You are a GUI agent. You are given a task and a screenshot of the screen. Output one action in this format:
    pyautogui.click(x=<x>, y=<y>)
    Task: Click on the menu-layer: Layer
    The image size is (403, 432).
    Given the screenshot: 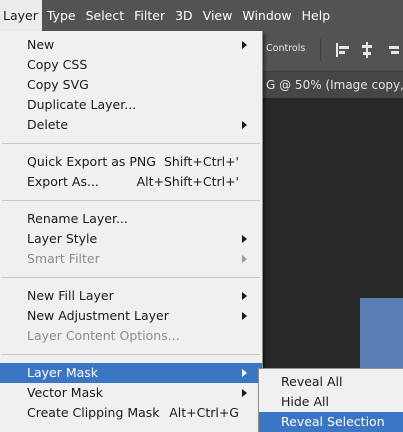 What is the action you would take?
    pyautogui.click(x=21, y=15)
    